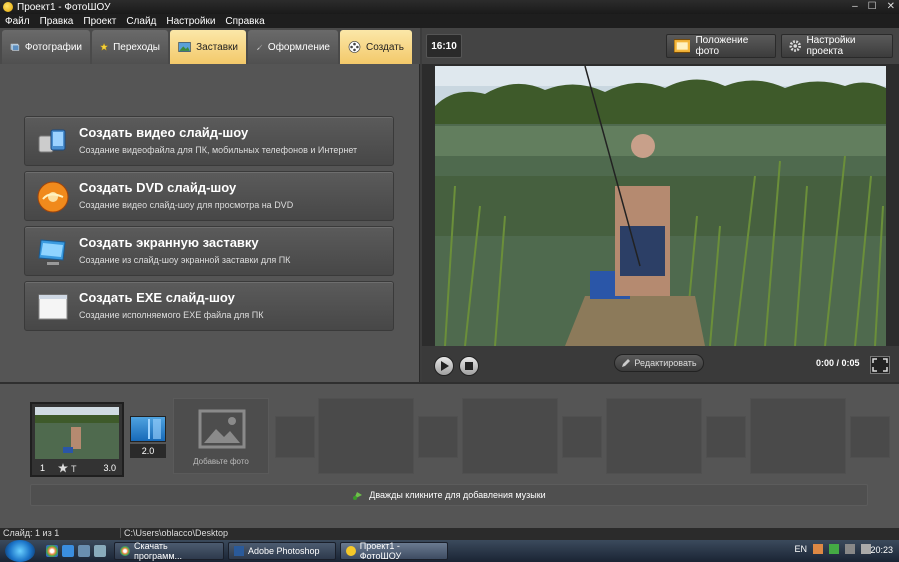  I want to click on music-track: Дважды кликните для добавления музыки, so click(449, 495).